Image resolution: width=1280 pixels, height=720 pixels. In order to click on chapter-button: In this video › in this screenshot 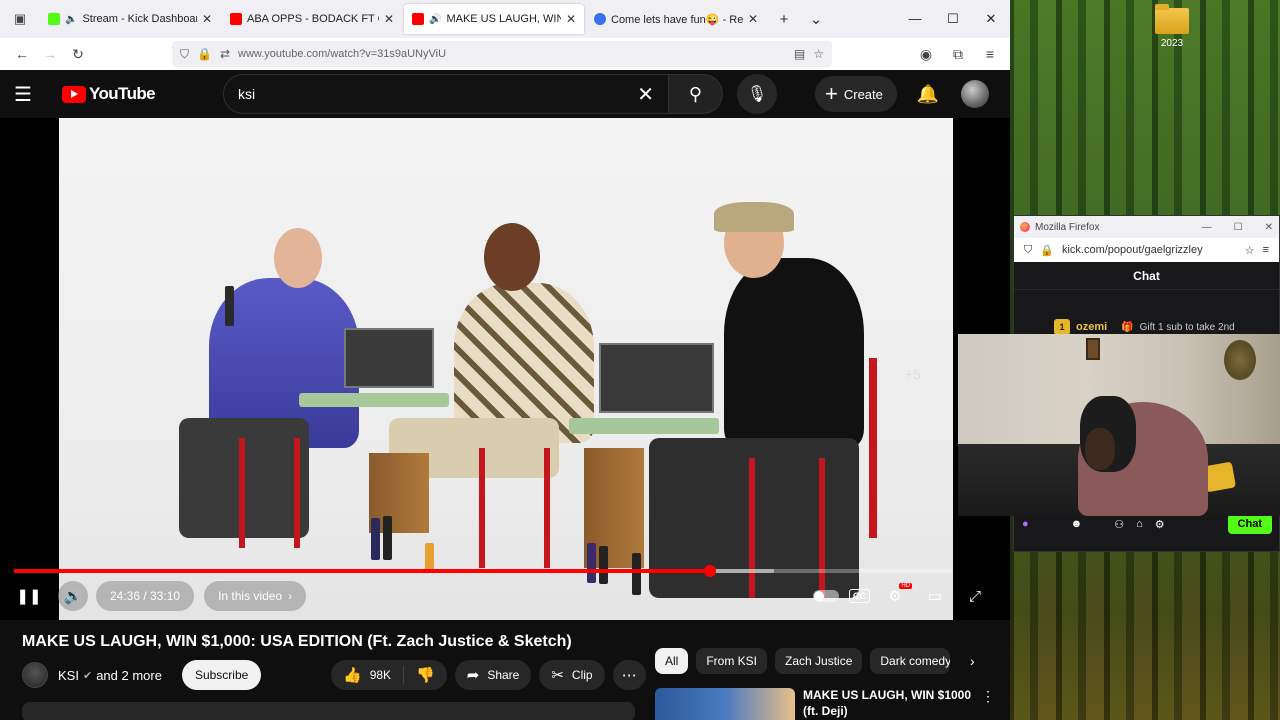, I will do `click(255, 596)`.